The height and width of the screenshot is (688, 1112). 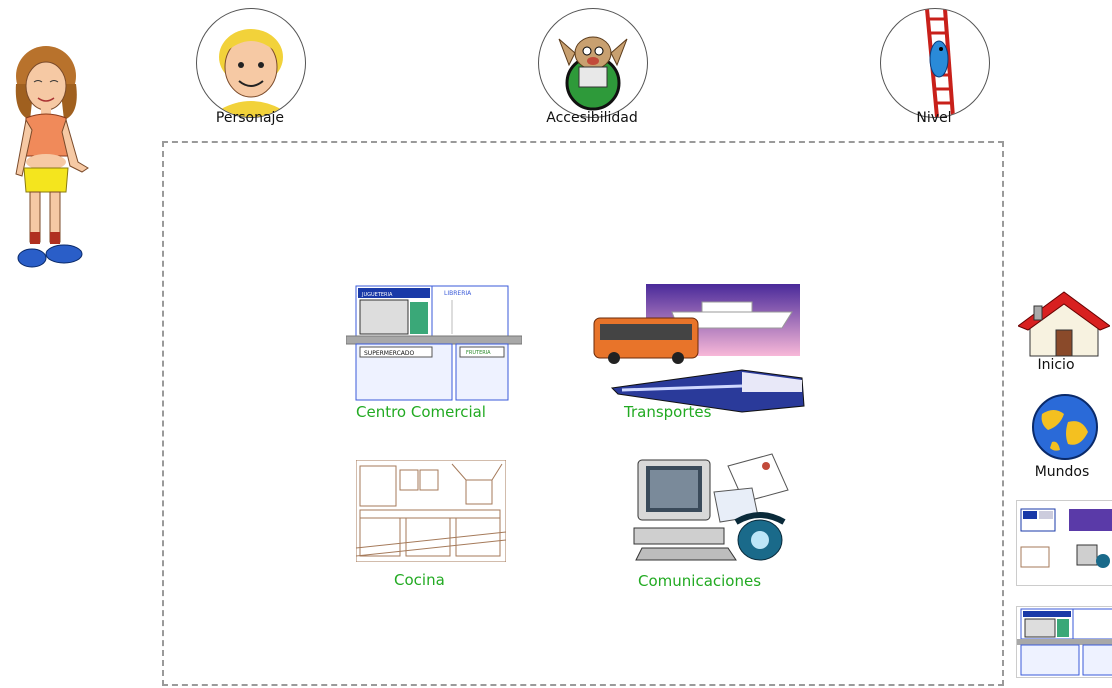 I want to click on worlds-preview-icon, so click(x=1066, y=538).